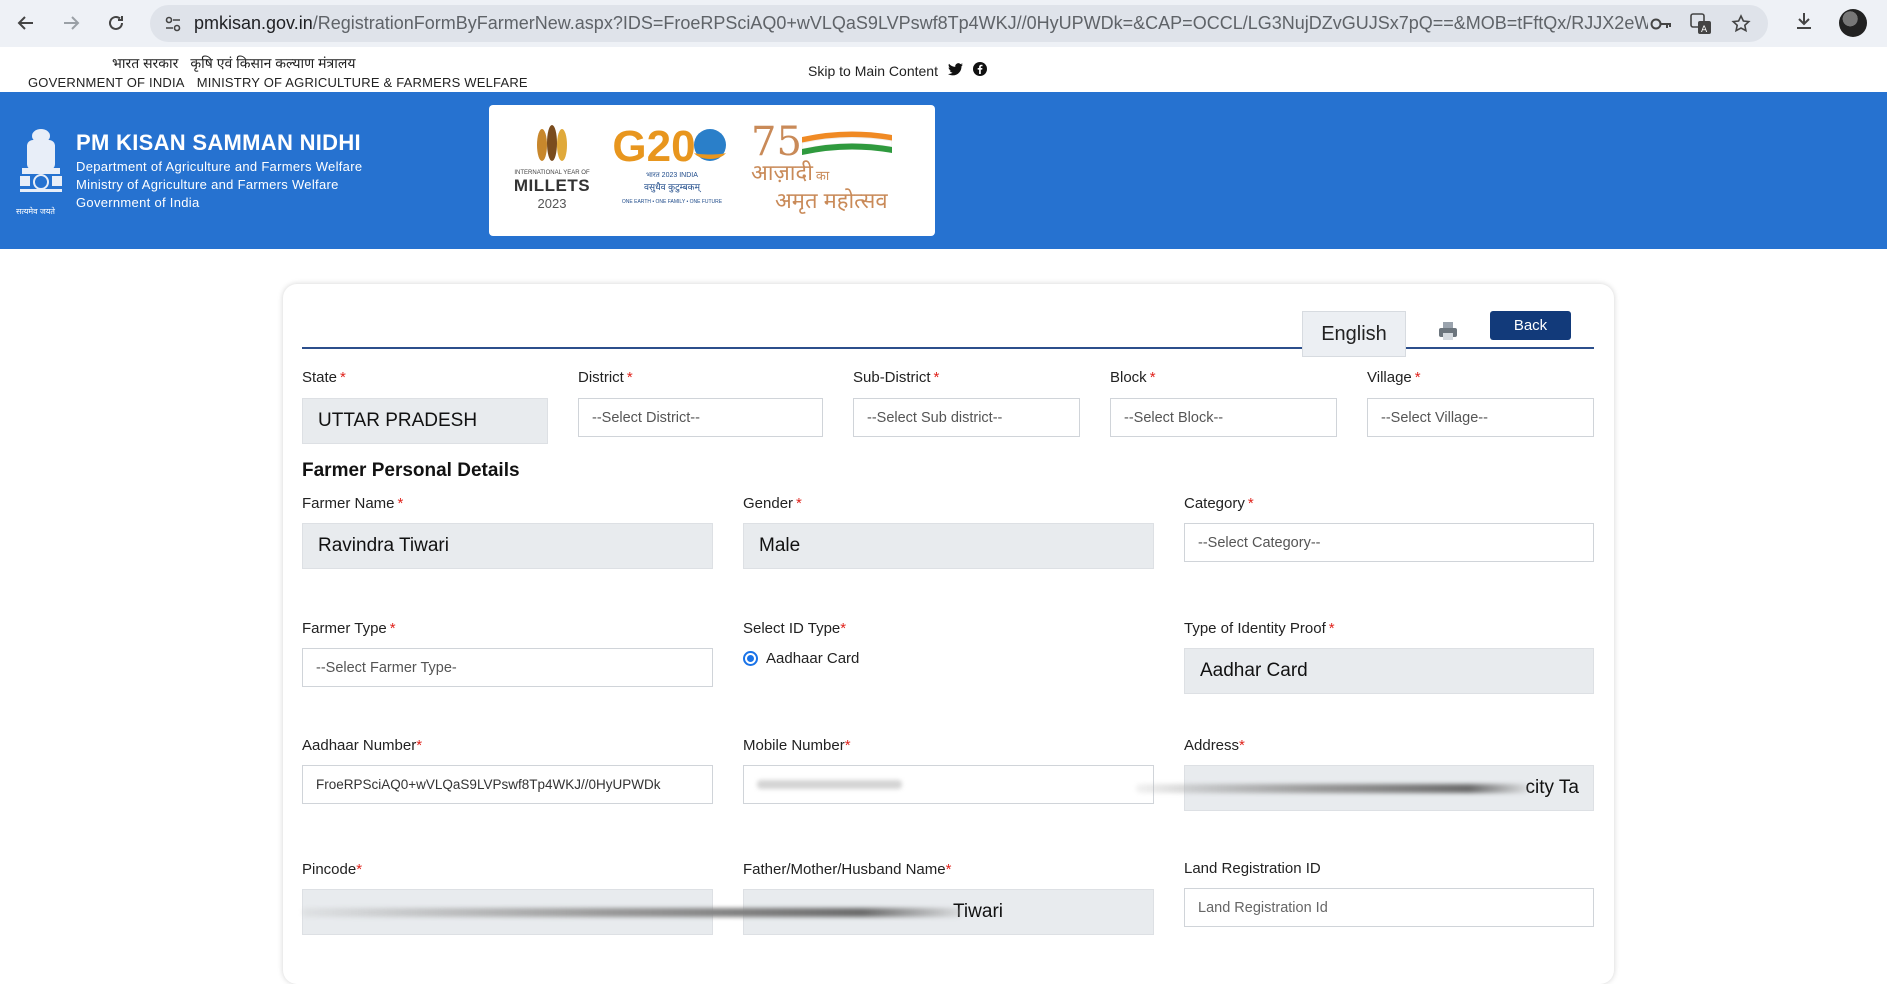 The image size is (1887, 984). I want to click on emblem-caption: सत्यमेव जयते, so click(35, 211).